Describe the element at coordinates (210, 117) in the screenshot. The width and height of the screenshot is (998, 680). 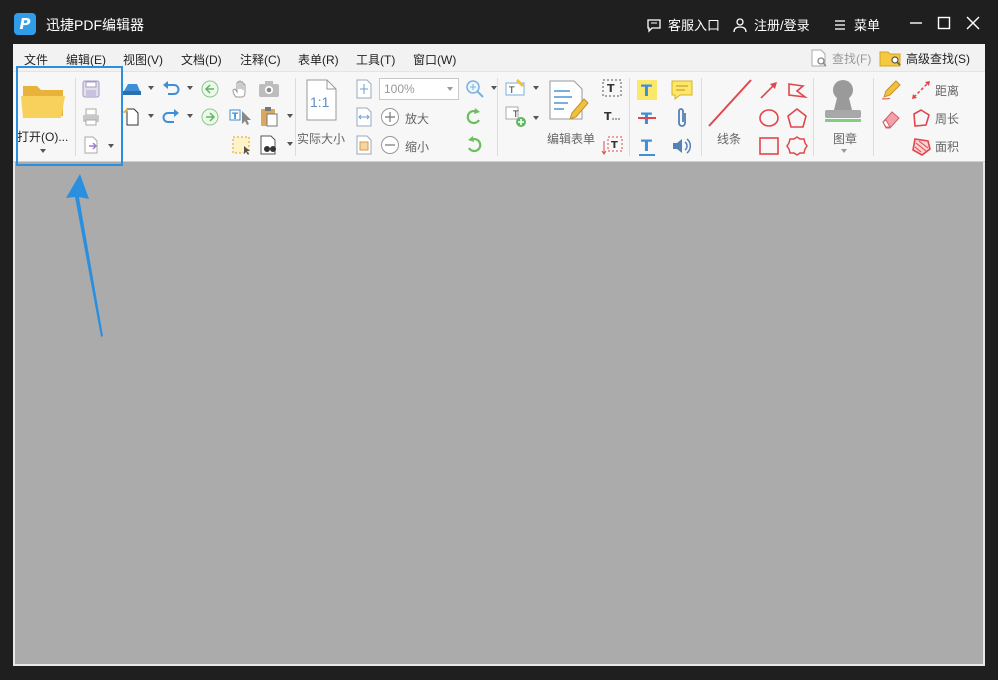
I see `next-view-button` at that location.